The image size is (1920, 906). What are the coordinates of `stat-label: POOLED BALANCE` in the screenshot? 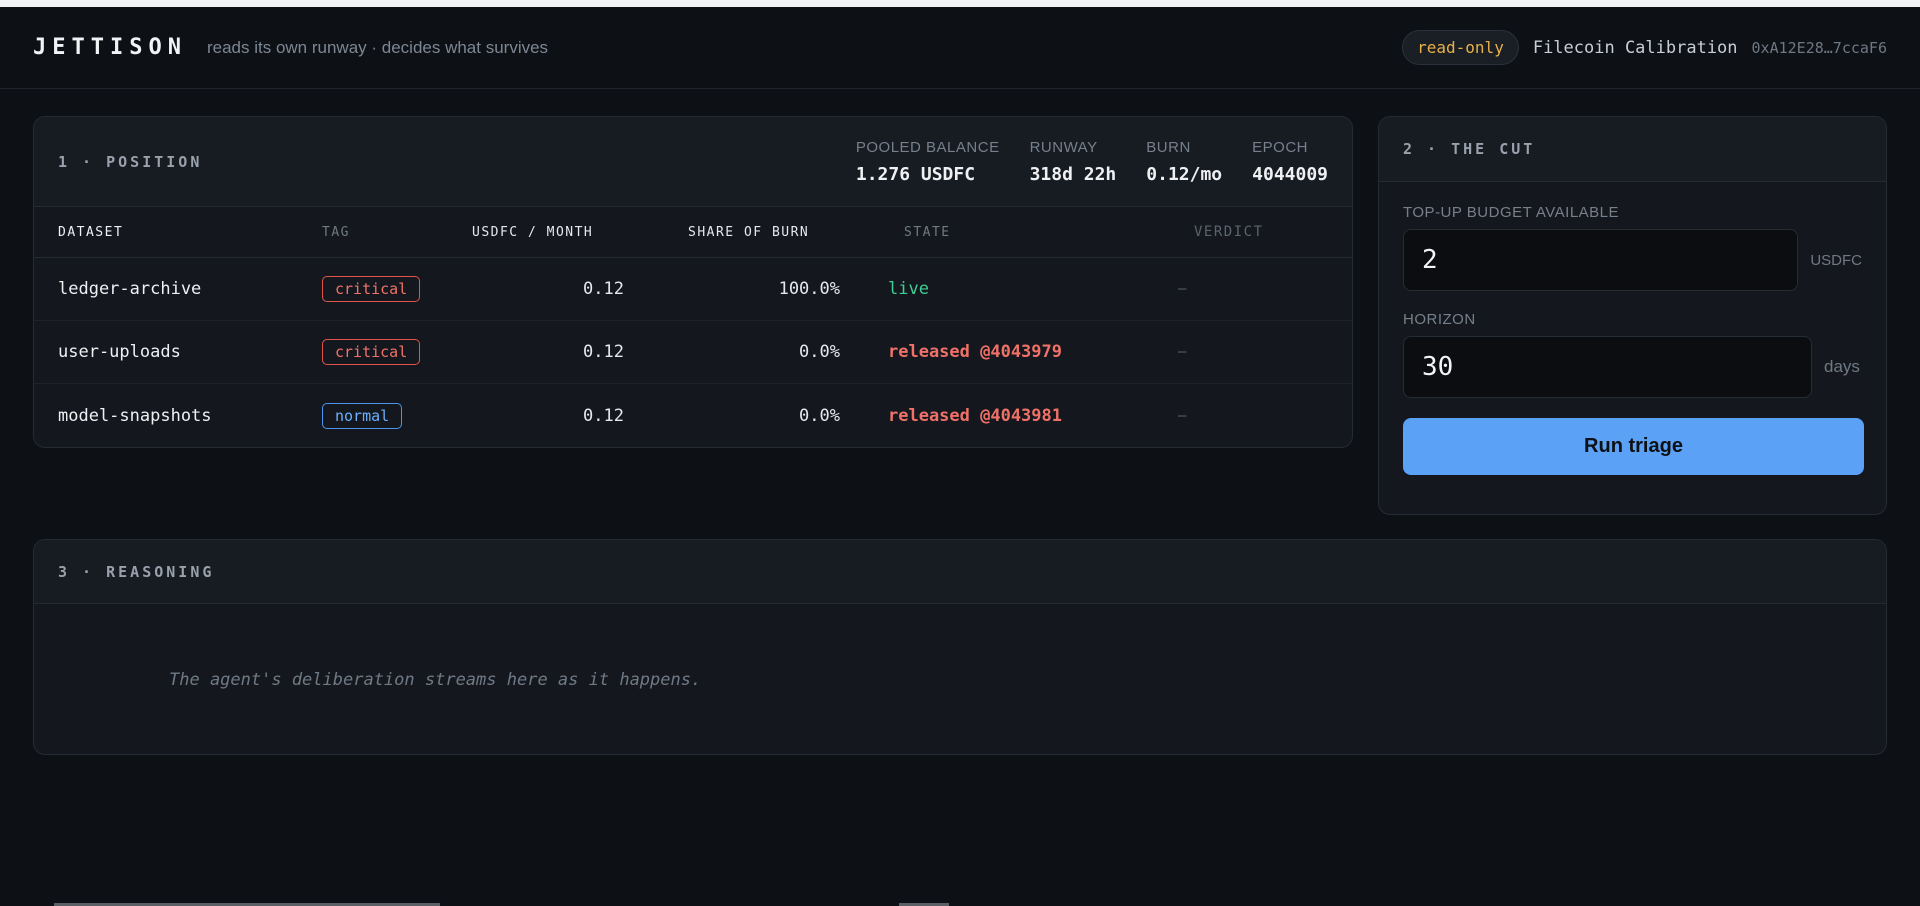 It's located at (927, 147).